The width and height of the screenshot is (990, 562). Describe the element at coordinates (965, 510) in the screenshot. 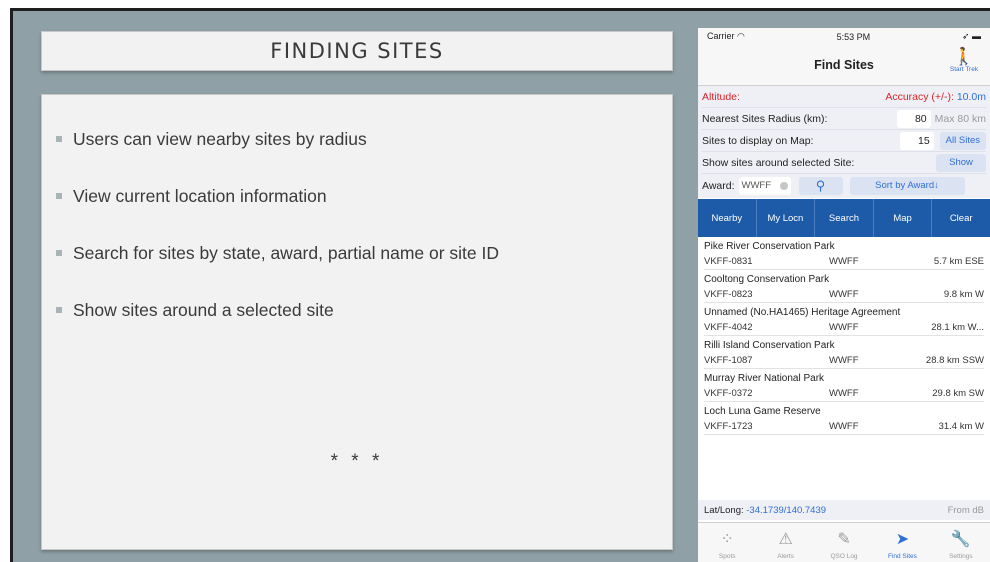

I see `from-db-label: From dB` at that location.